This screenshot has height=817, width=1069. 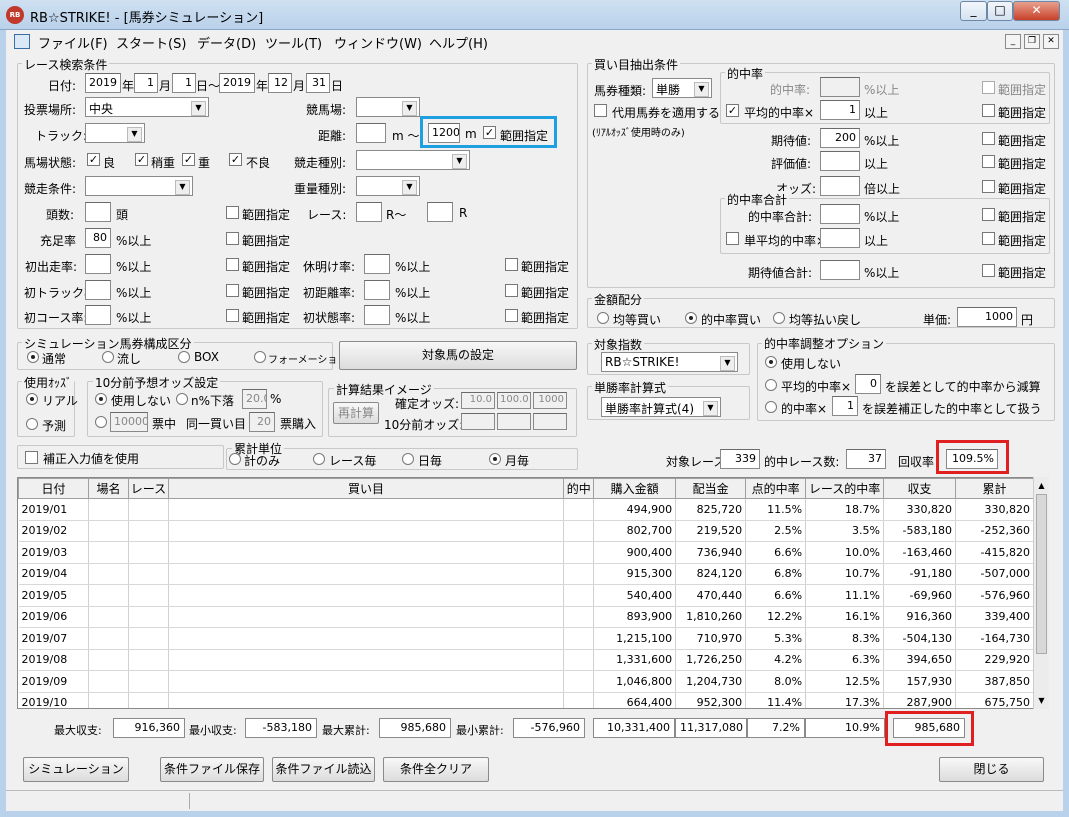 What do you see at coordinates (436, 769) in the screenshot?
I see `clear-conditions-button: 条件全クリア` at bounding box center [436, 769].